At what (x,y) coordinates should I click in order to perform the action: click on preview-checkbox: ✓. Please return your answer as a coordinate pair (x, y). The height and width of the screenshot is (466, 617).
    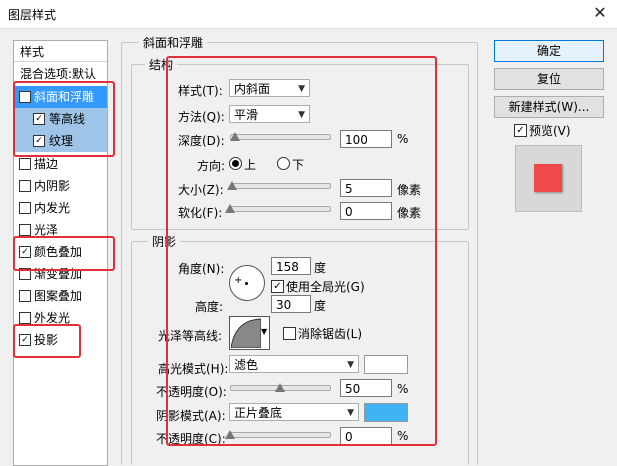
    Looking at the image, I should click on (520, 130).